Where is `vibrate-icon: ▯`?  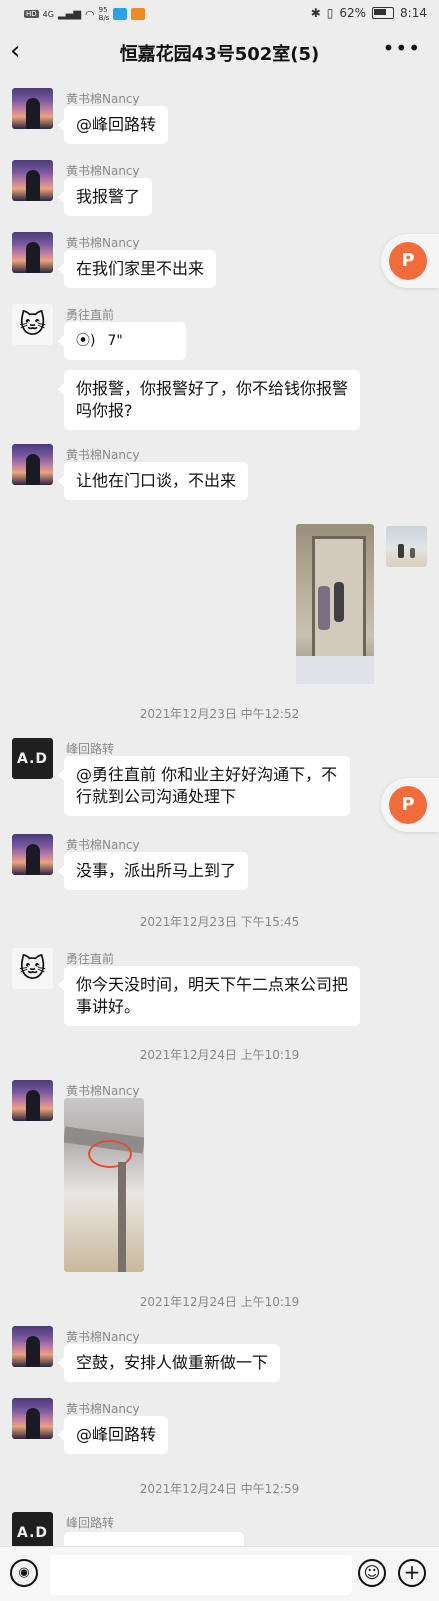
vibrate-icon: ▯ is located at coordinates (330, 13).